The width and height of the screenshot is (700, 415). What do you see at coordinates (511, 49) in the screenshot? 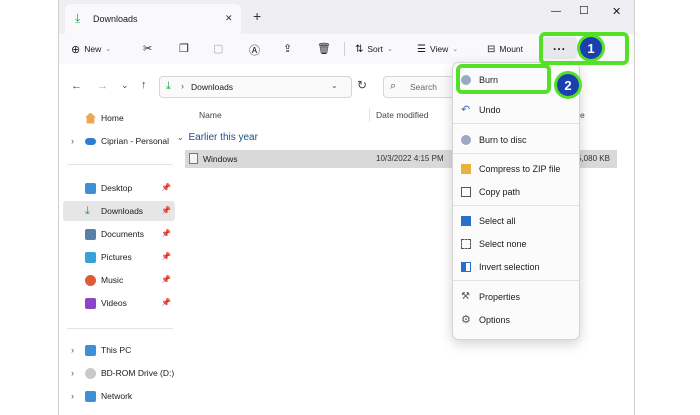
I see `mount-label: Mount` at bounding box center [511, 49].